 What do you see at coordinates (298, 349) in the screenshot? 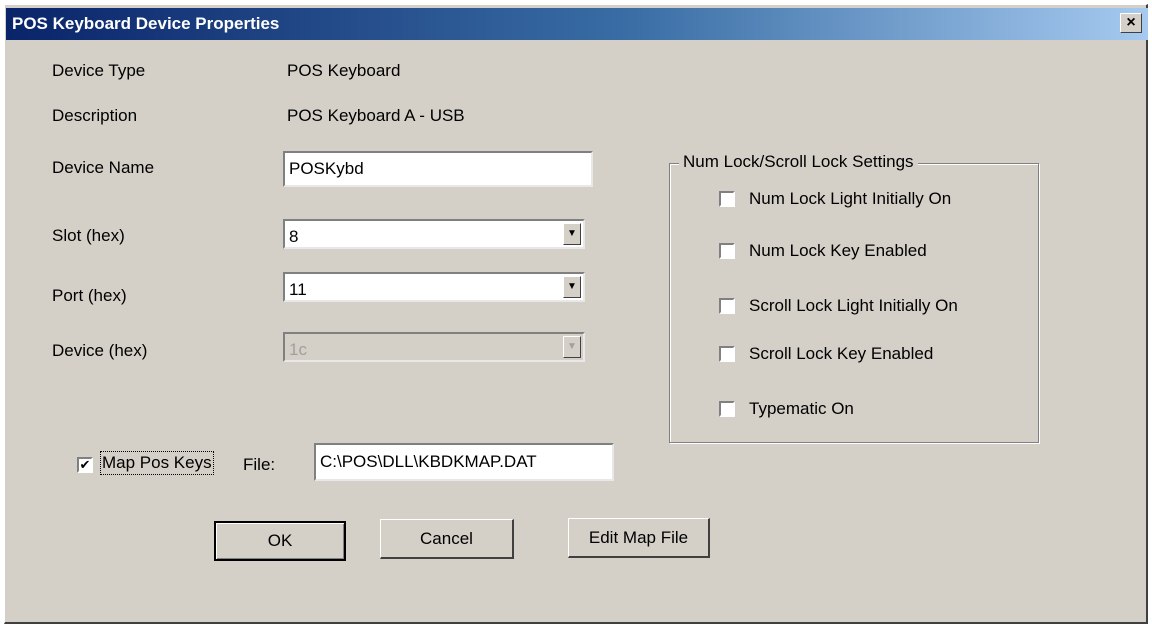
I see `device-hex-value: 1c` at bounding box center [298, 349].